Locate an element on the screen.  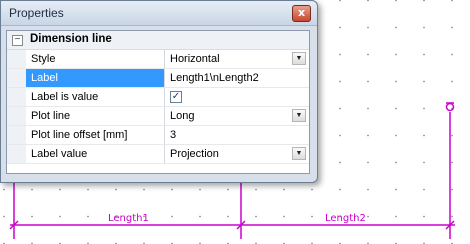
property-name: Style is located at coordinates (95, 59).